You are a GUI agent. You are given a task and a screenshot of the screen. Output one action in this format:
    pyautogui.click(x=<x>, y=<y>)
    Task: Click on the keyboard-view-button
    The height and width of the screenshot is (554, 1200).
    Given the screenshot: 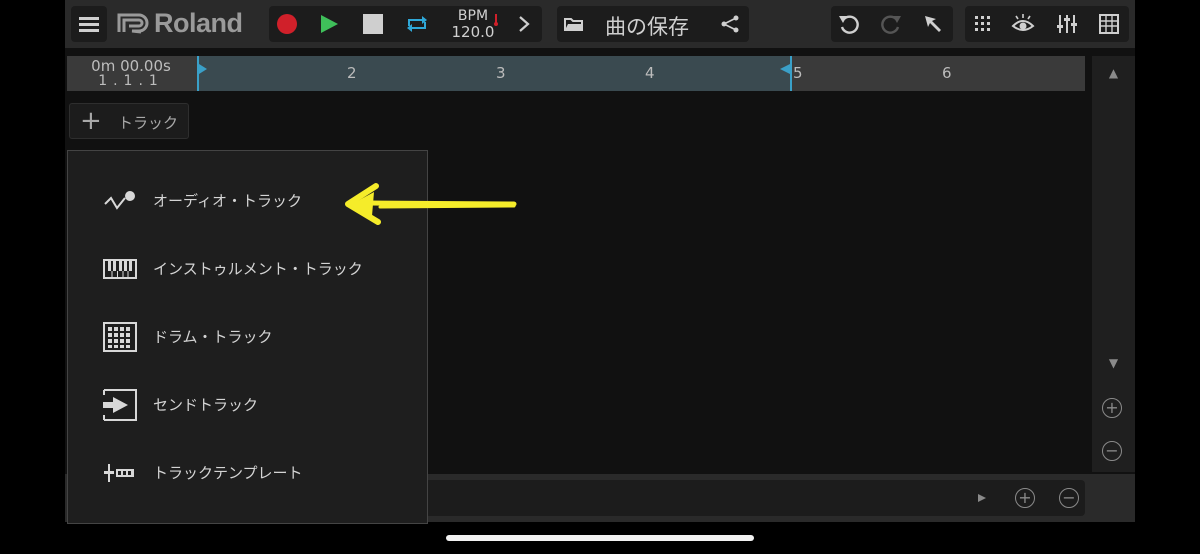 What is the action you would take?
    pyautogui.click(x=1109, y=24)
    